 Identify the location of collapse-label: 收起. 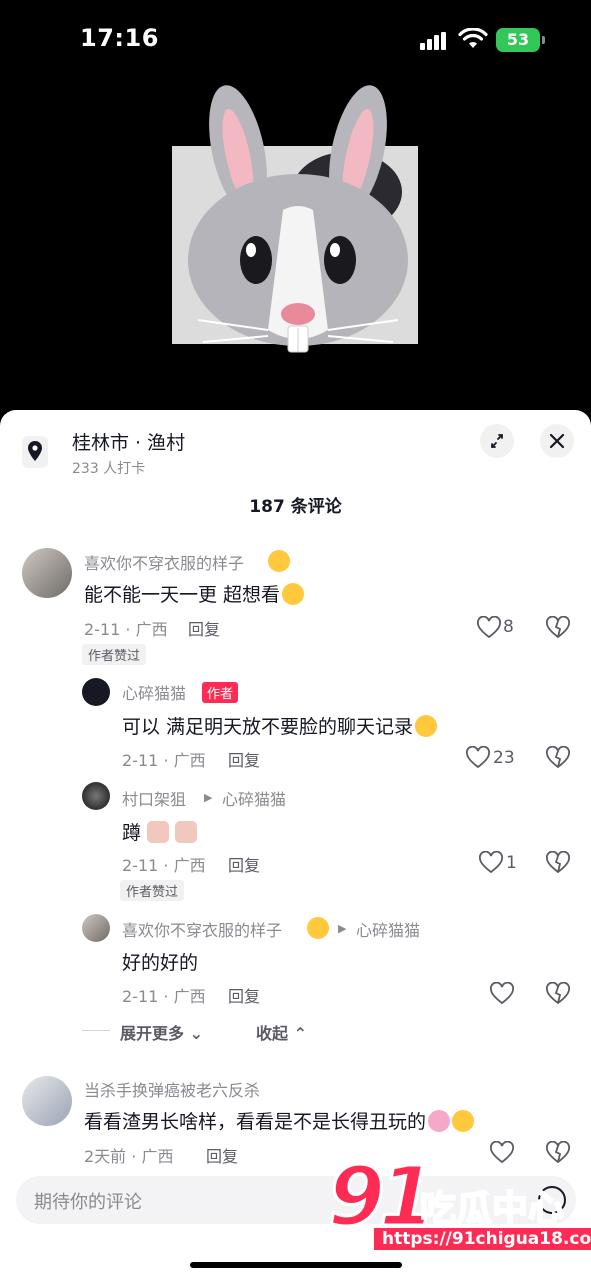
(272, 1033).